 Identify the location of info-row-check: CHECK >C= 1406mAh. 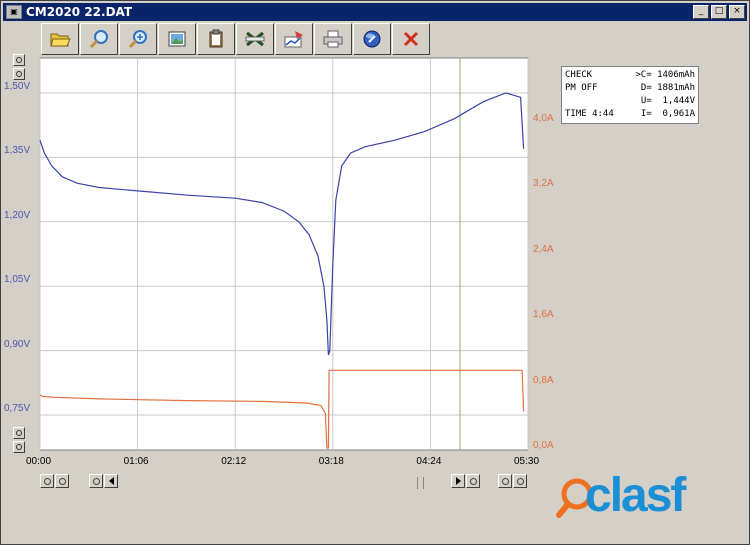
(630, 75).